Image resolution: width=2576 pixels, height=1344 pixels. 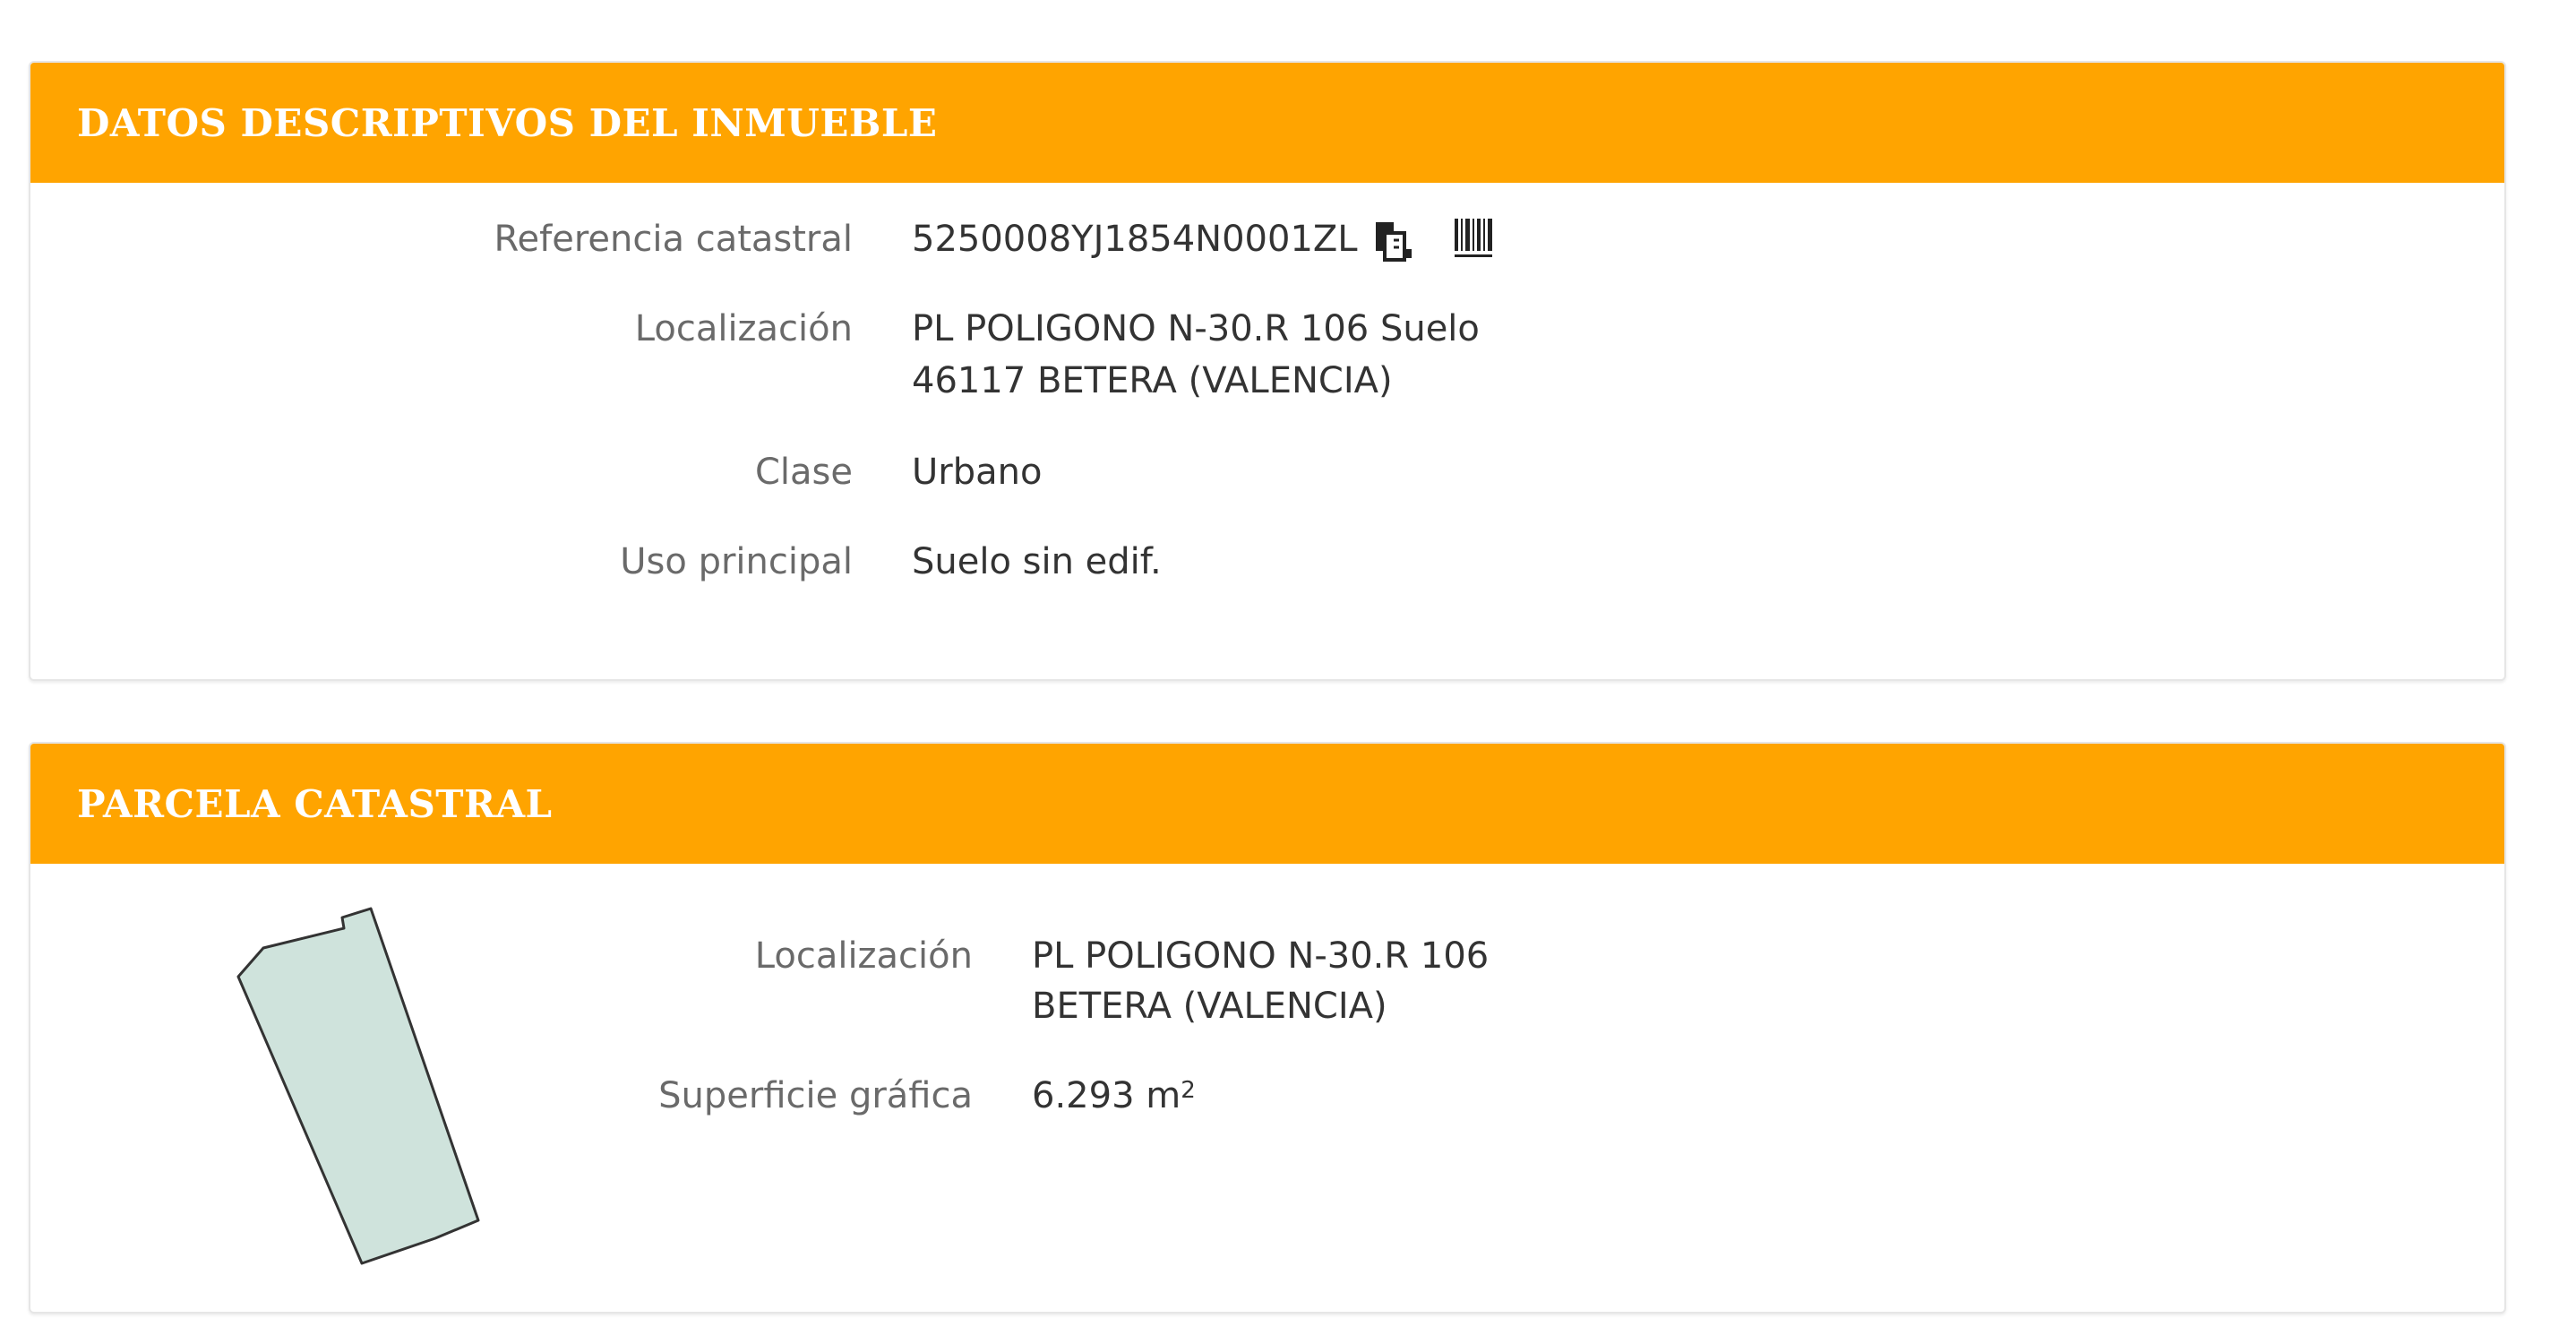 What do you see at coordinates (1474, 245) in the screenshot?
I see `barcode-icon` at bounding box center [1474, 245].